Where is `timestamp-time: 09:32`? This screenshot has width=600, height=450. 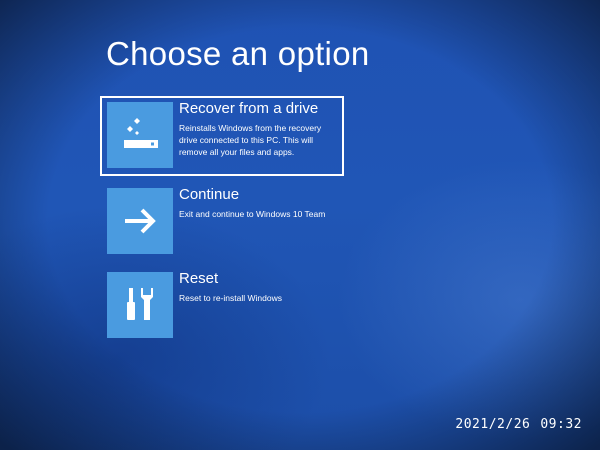 timestamp-time: 09:32 is located at coordinates (561, 424).